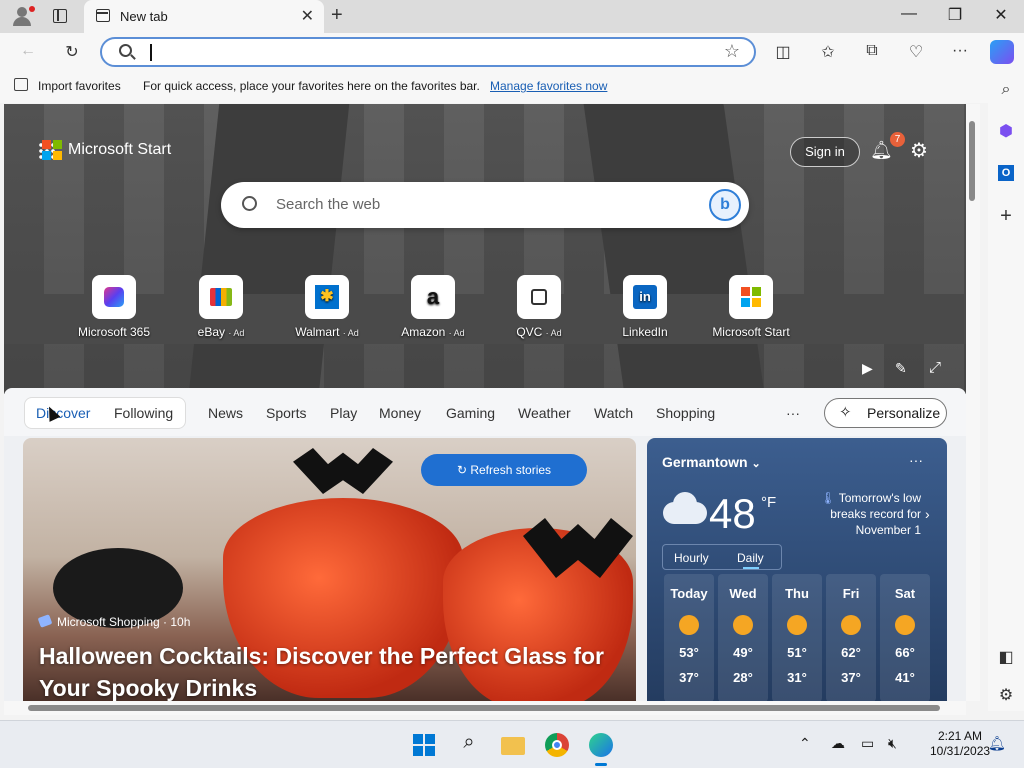  What do you see at coordinates (286, 413) in the screenshot?
I see `tab-sports: Sports` at bounding box center [286, 413].